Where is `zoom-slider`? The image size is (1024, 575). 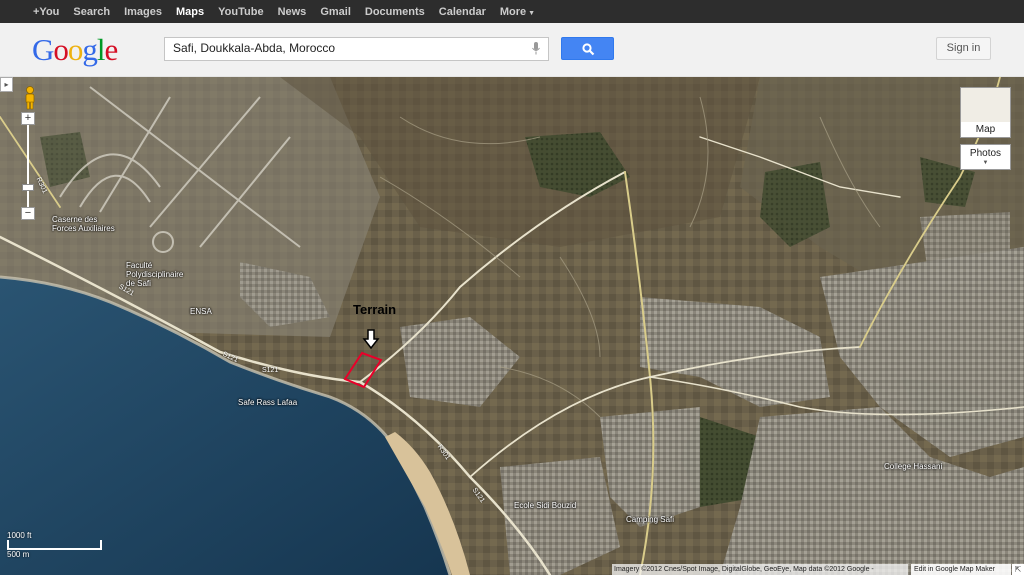
zoom-slider is located at coordinates (28, 166).